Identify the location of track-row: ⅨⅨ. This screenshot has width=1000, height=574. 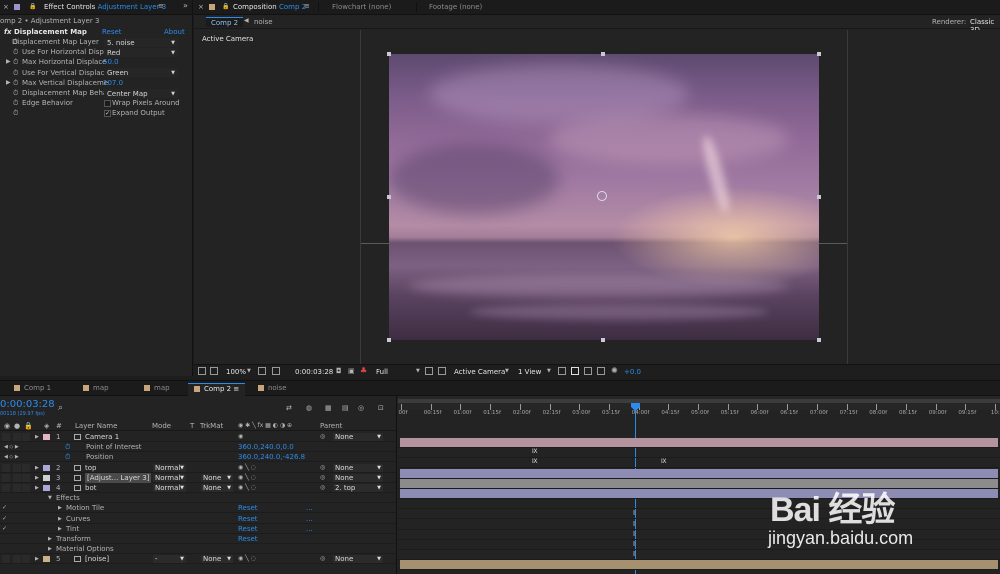
(699, 463).